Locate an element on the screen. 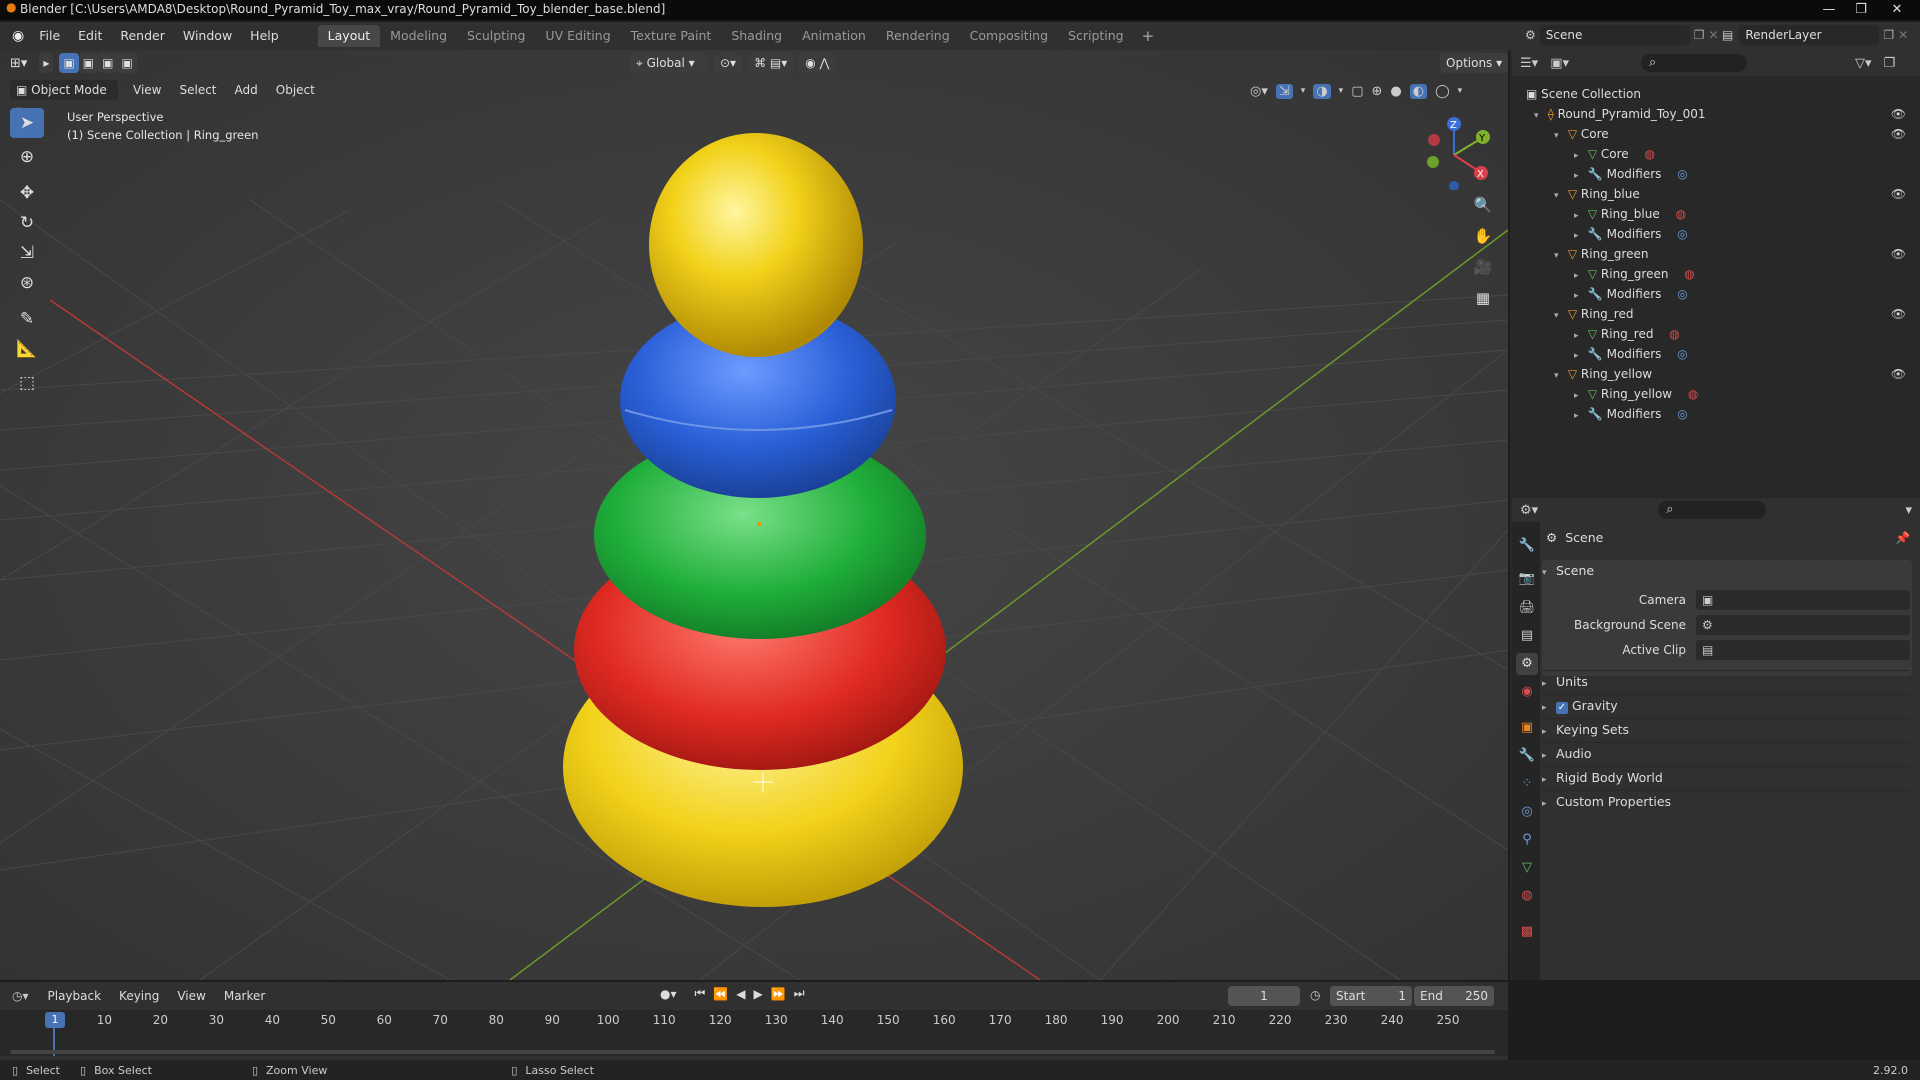 This screenshot has height=1080, width=1920. delete-scene-icon: ✕ is located at coordinates (1714, 35).